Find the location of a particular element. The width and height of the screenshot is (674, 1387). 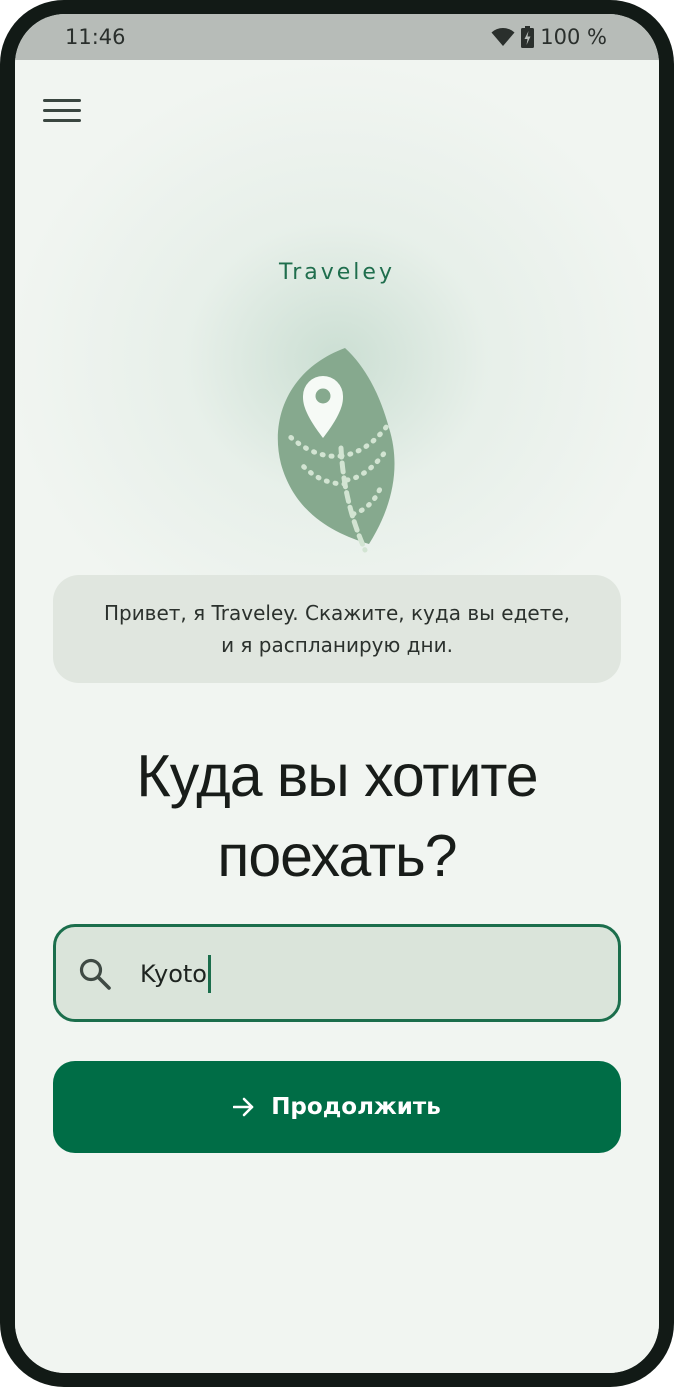

hamburger-menu-icon is located at coordinates (62, 100).